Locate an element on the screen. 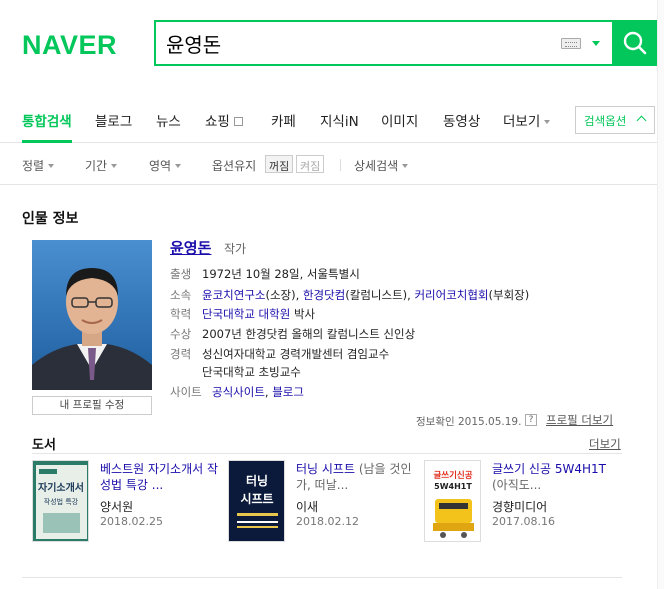 The height and width of the screenshot is (589, 664). row-value-2: 단국대학교 초빙교수 is located at coordinates (251, 372).